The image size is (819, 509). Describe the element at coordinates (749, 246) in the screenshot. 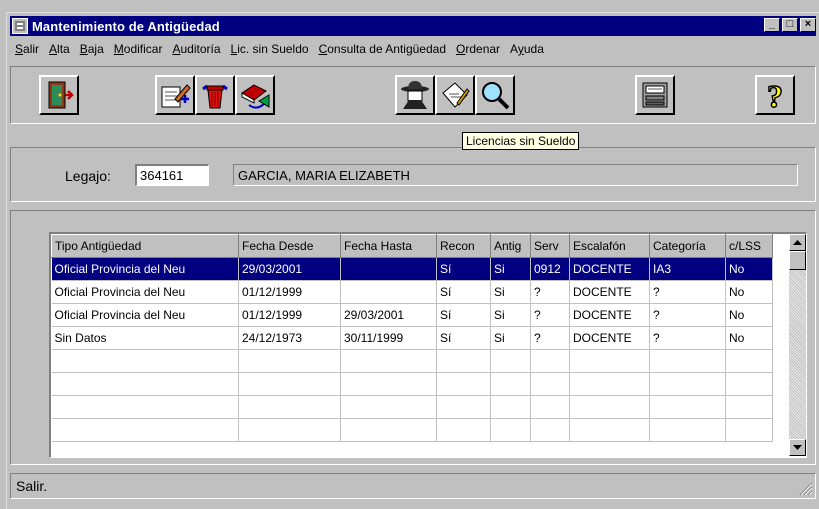

I see `column-header: c/LSS` at that location.